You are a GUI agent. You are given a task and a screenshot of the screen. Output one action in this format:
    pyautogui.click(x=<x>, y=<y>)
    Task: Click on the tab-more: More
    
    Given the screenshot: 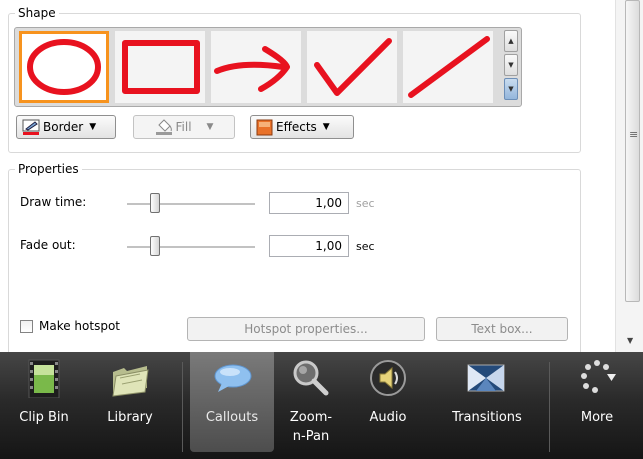 What is the action you would take?
    pyautogui.click(x=597, y=405)
    